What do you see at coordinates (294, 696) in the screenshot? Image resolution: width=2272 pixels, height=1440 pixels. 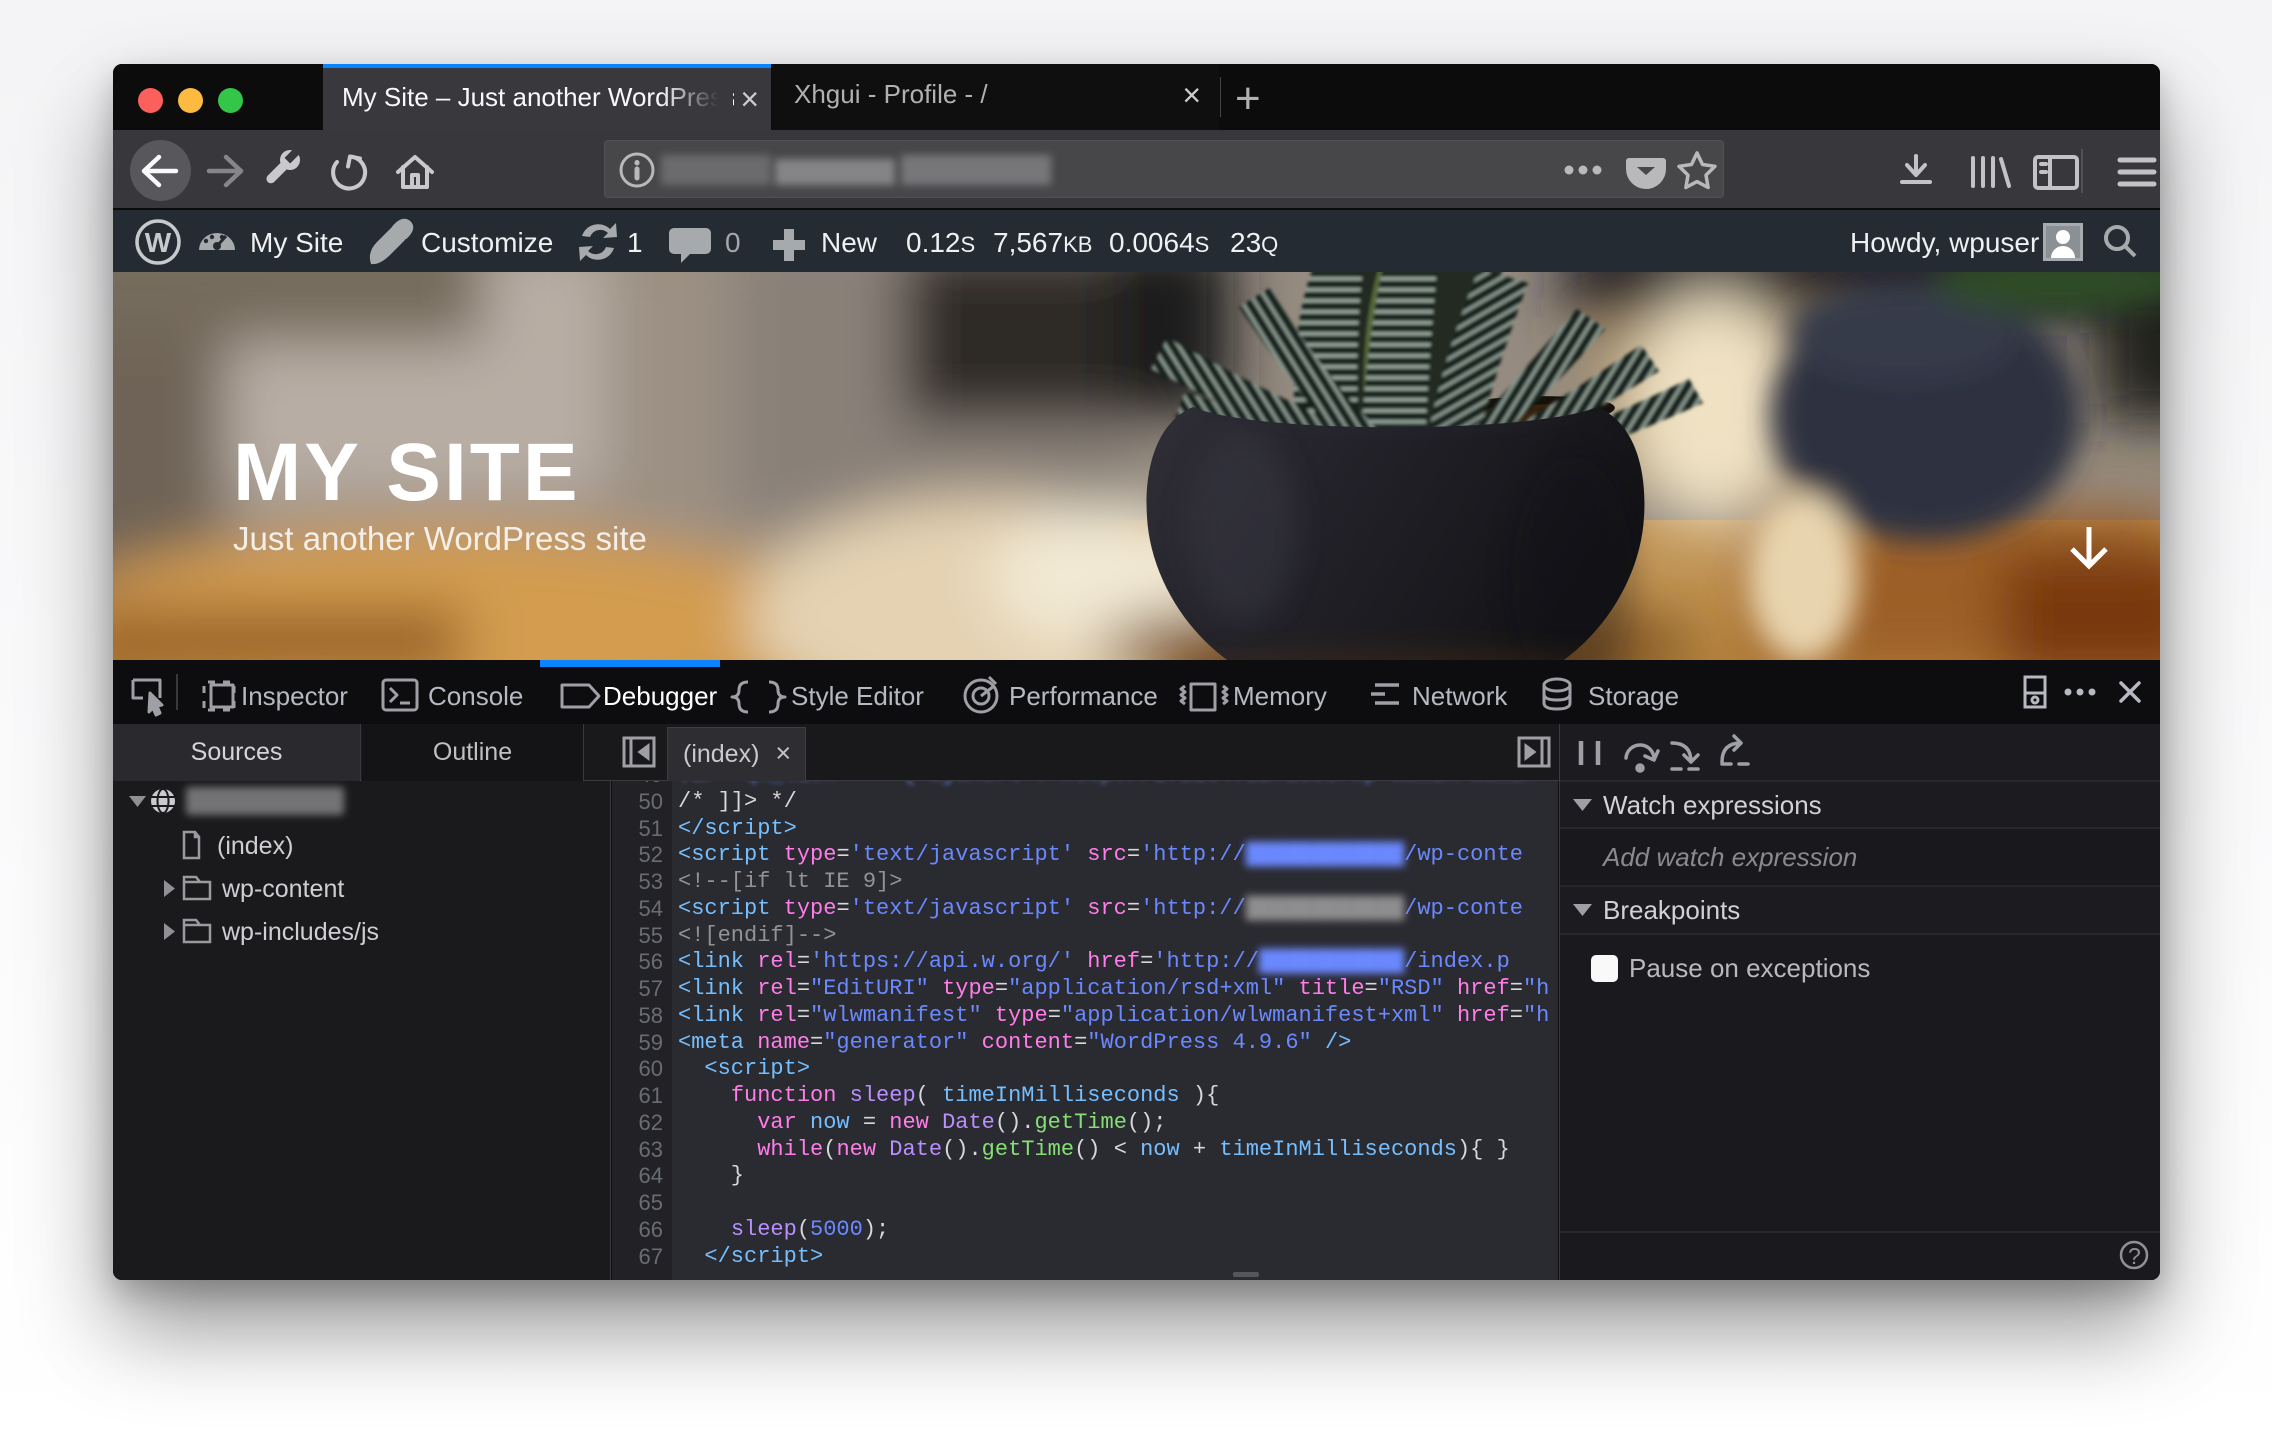 I see `svg-text: Inspector` at bounding box center [294, 696].